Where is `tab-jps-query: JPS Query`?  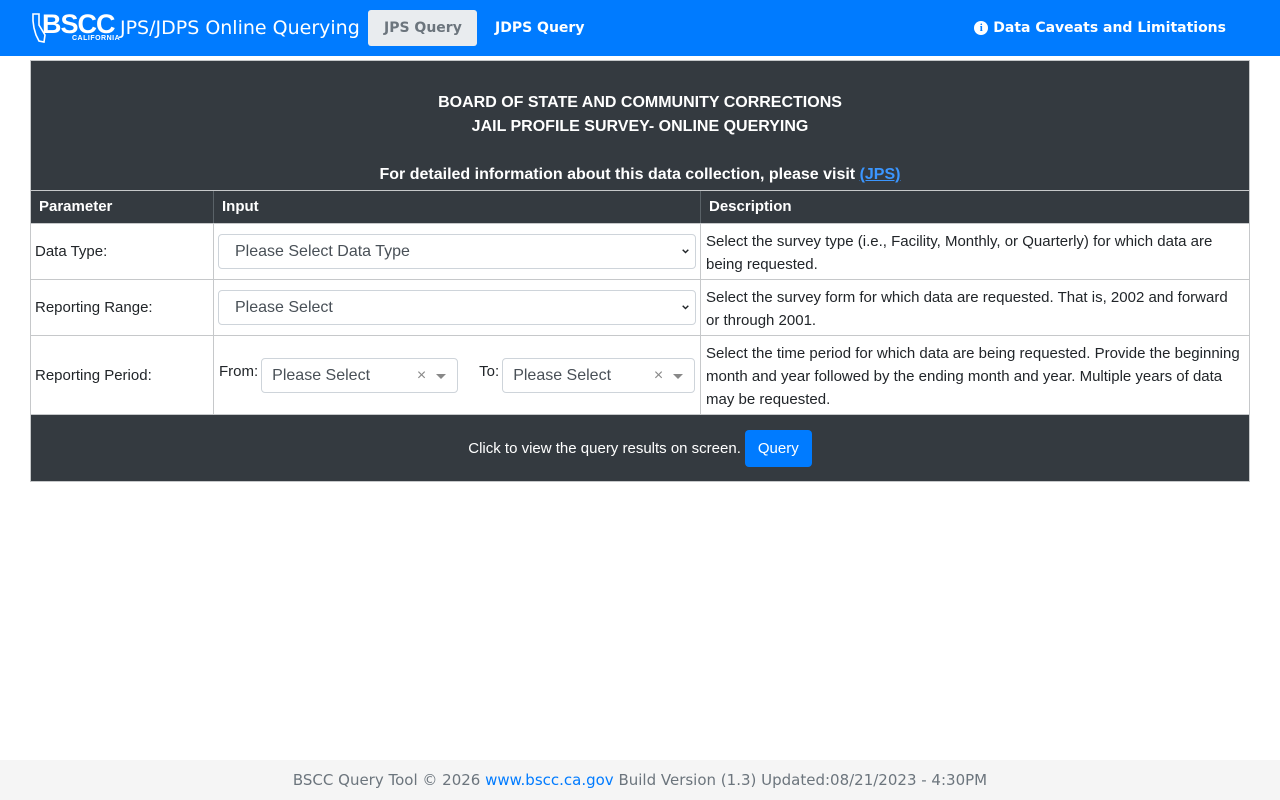 tab-jps-query: JPS Query is located at coordinates (422, 28).